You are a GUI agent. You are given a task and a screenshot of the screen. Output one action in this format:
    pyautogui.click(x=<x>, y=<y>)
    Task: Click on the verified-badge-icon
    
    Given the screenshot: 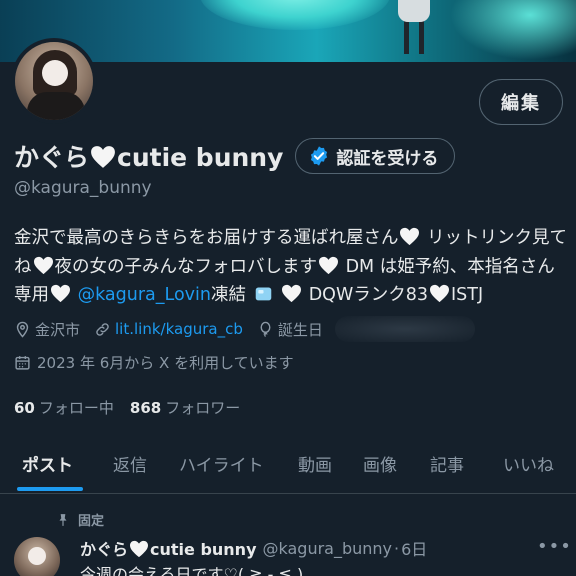 What is the action you would take?
    pyautogui.click(x=319, y=156)
    